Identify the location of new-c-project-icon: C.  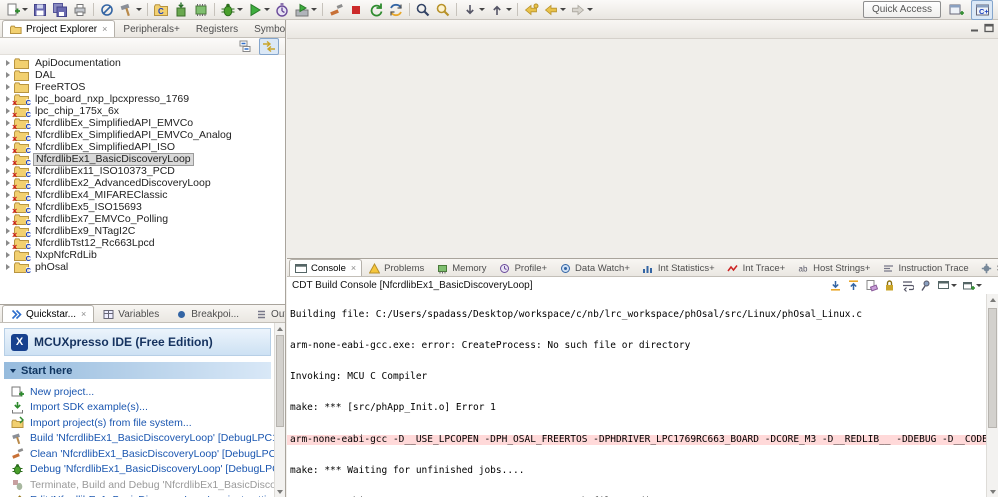
(161, 10).